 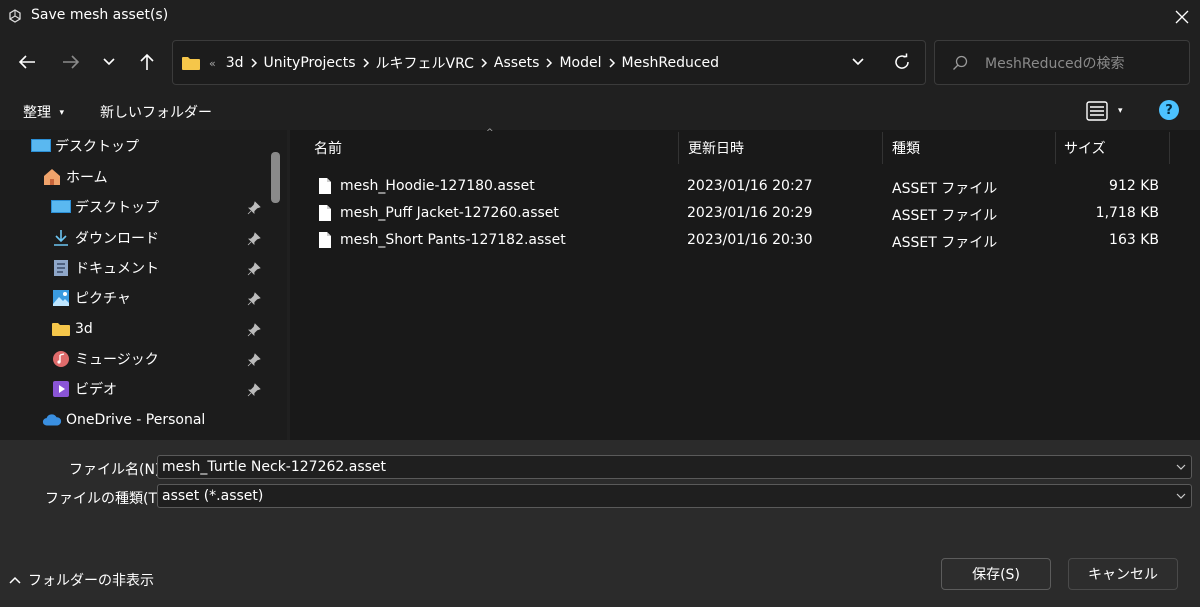 What do you see at coordinates (674, 496) in the screenshot?
I see `filetype-select` at bounding box center [674, 496].